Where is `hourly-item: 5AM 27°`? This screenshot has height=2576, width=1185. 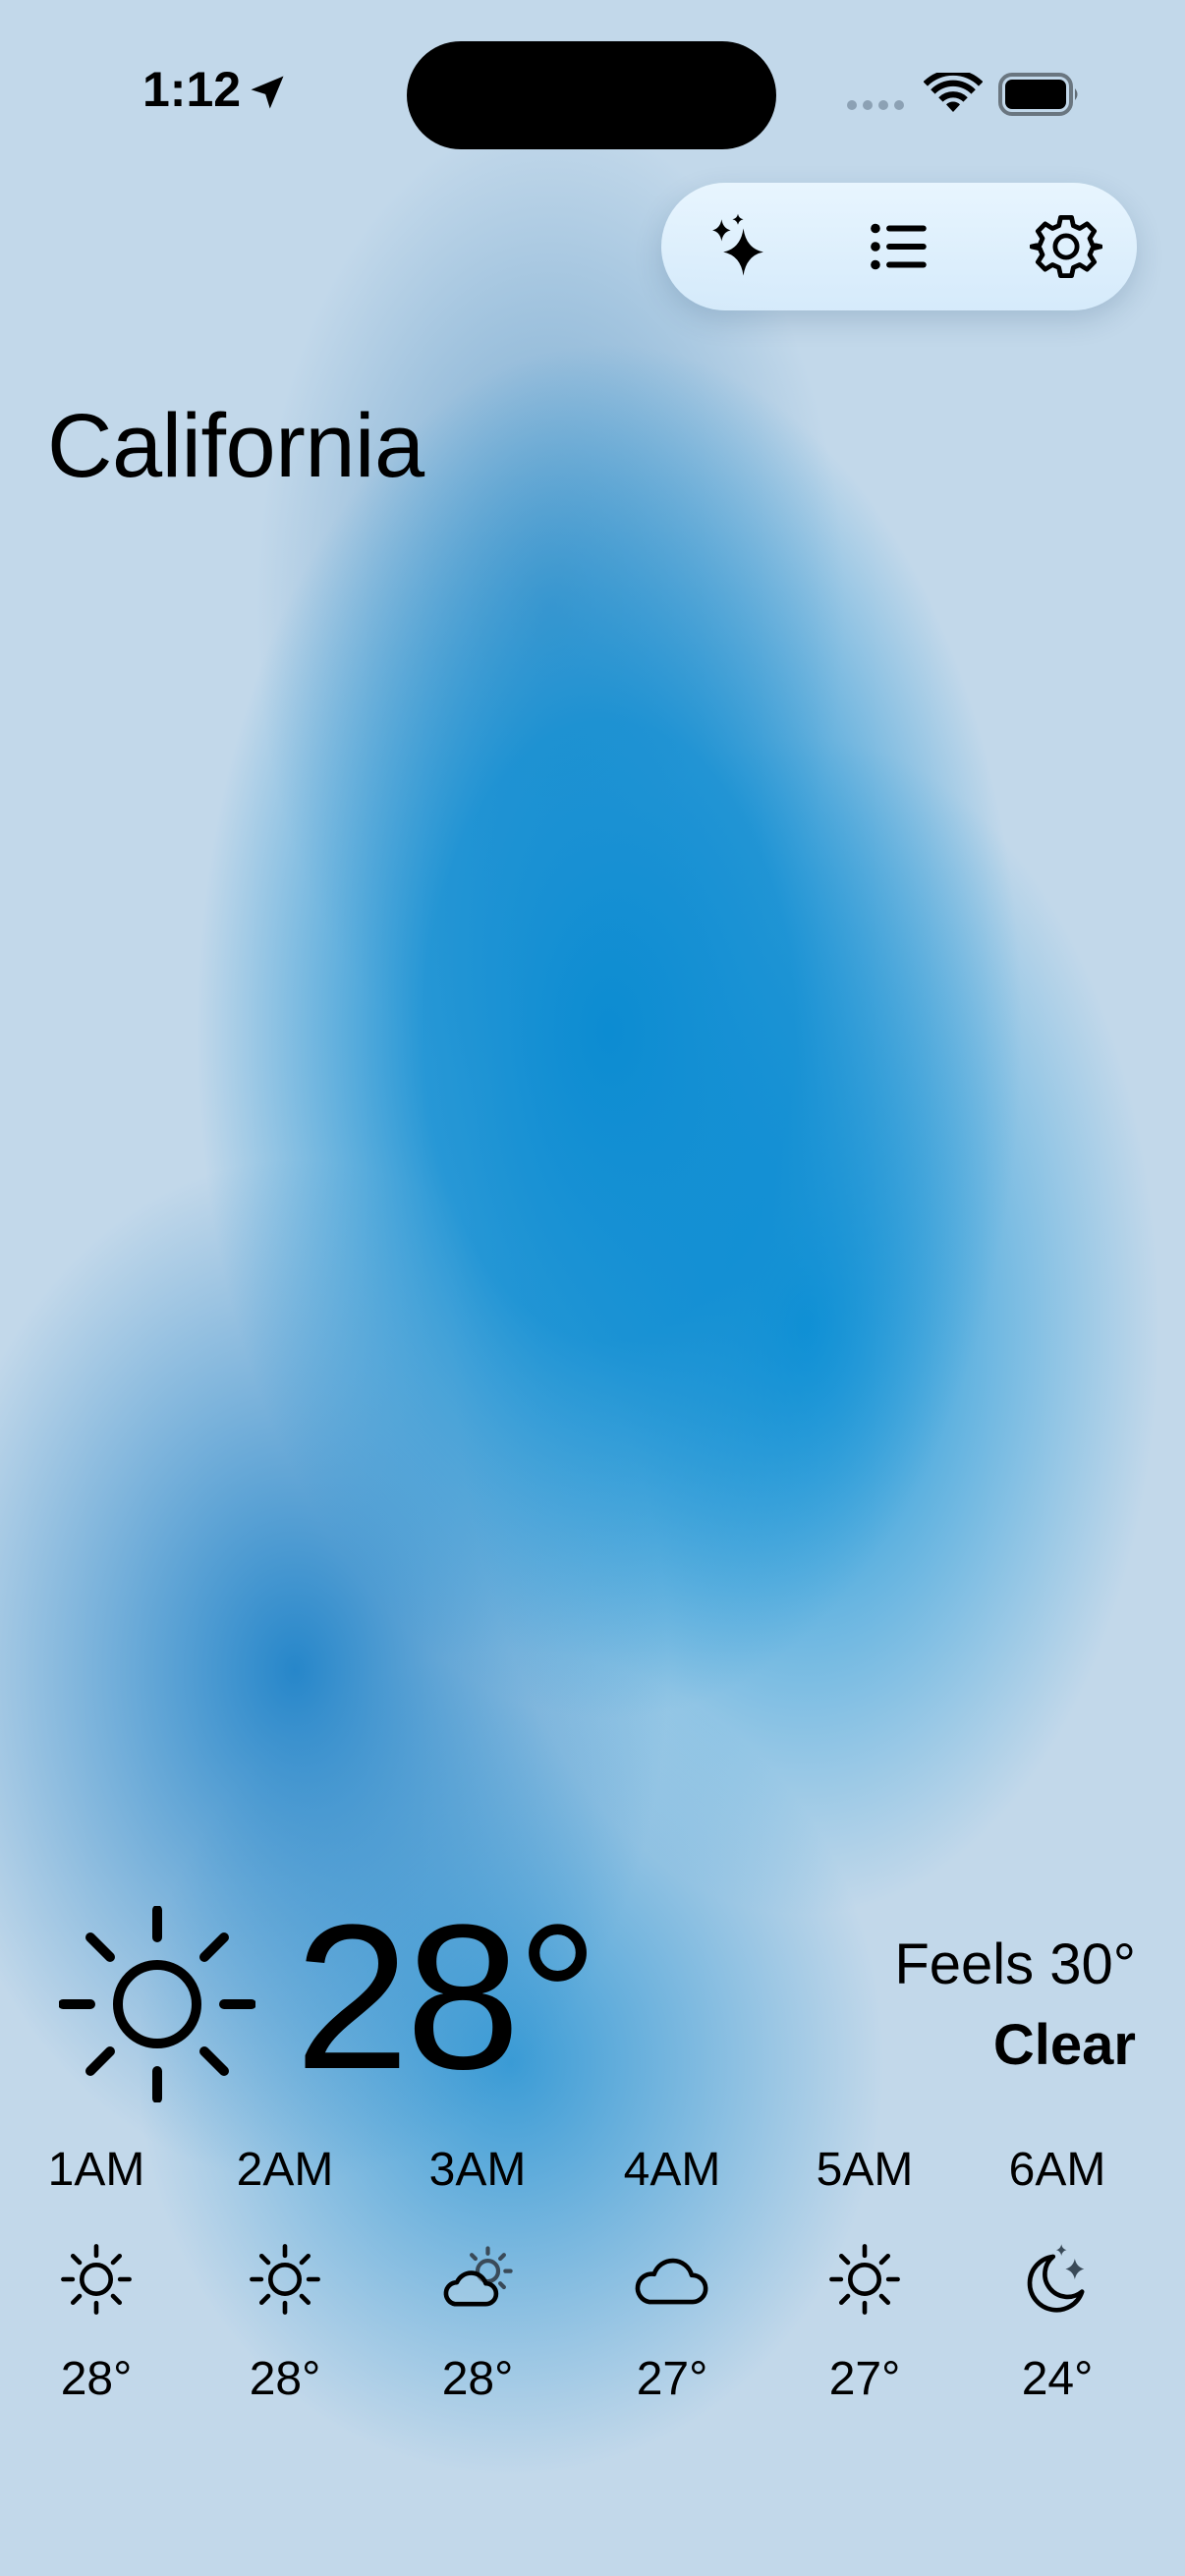 hourly-item: 5AM 27° is located at coordinates (865, 2269).